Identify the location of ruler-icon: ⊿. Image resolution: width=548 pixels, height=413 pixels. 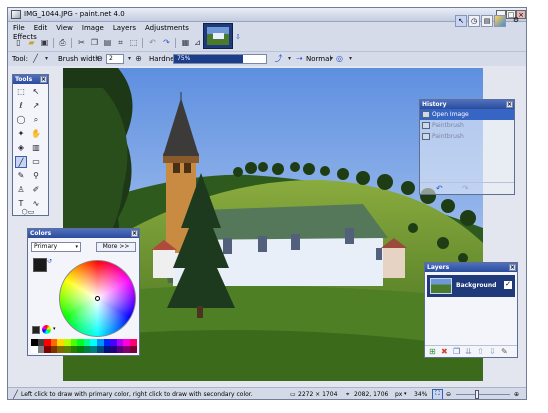
(197, 42).